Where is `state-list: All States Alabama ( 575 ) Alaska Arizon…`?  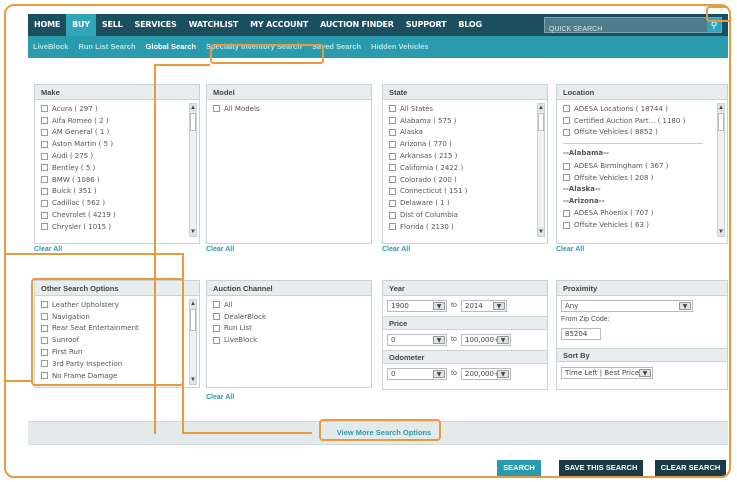
state-list: All States Alabama ( 575 ) Alaska Arizon… is located at coordinates (465, 168).